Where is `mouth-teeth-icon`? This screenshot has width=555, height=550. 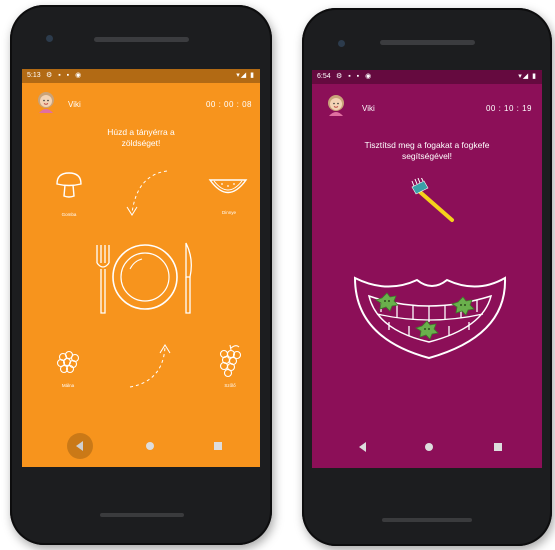
mouth-teeth-icon is located at coordinates (430, 318).